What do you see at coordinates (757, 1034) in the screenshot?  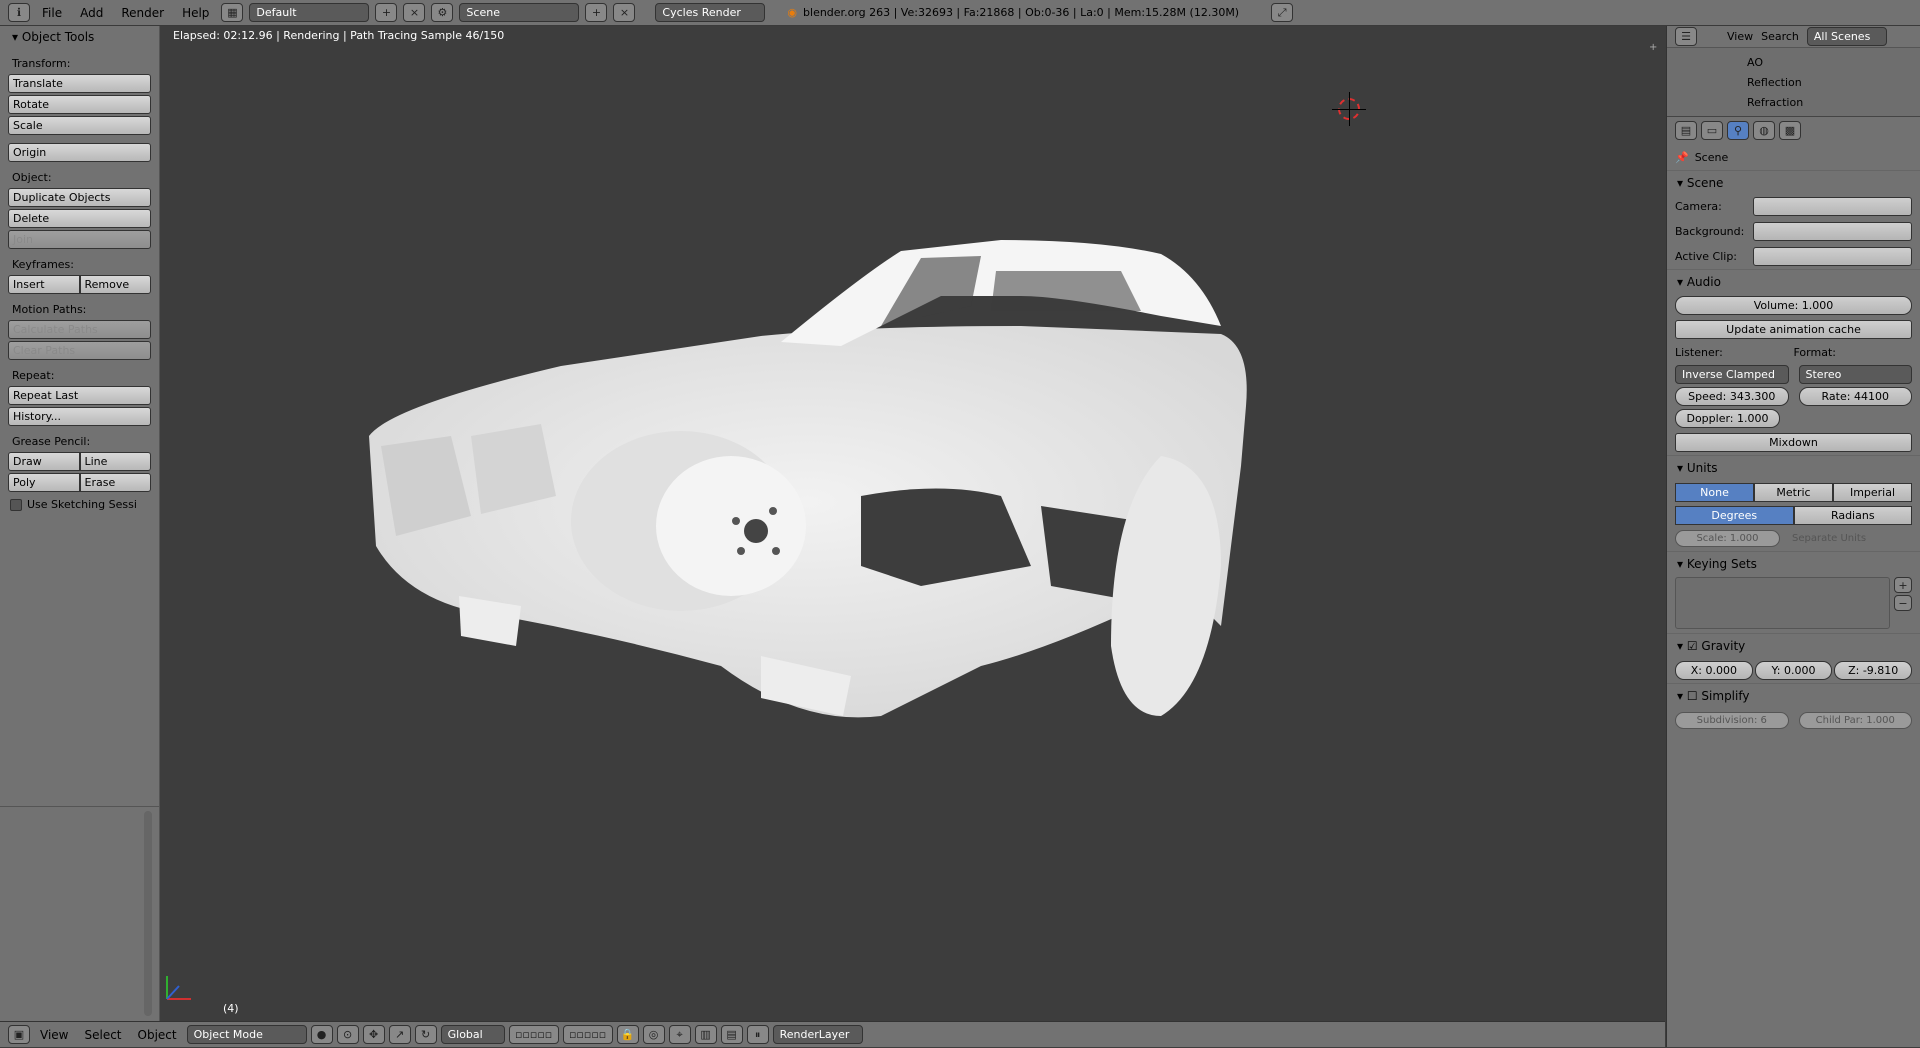 I see `pause-icon: ⏸` at bounding box center [757, 1034].